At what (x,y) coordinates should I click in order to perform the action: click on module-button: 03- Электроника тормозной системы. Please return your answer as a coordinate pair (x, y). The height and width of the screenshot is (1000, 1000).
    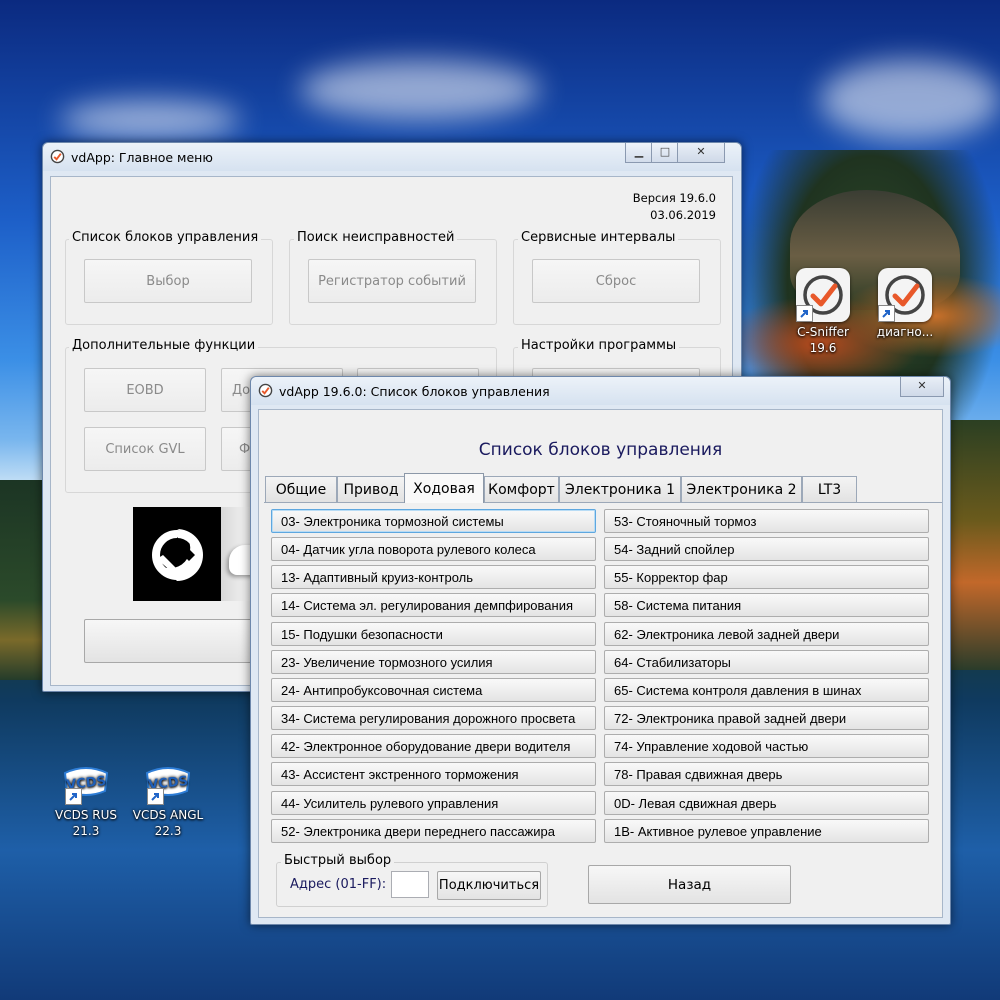
    Looking at the image, I should click on (433, 521).